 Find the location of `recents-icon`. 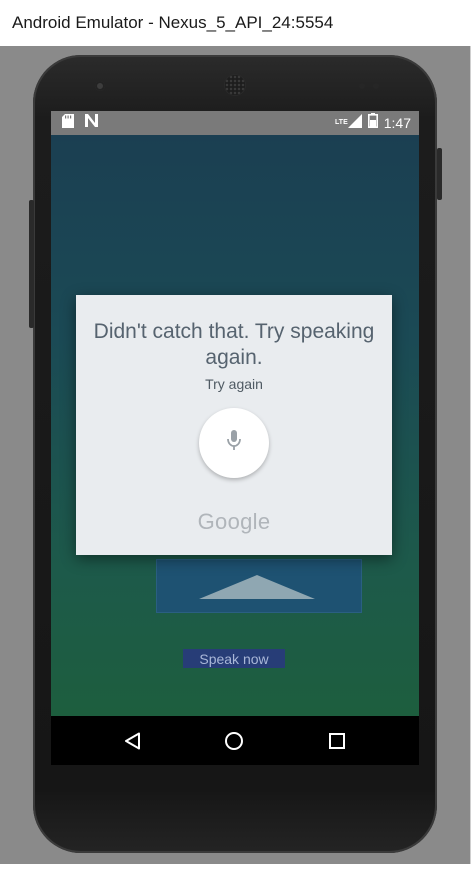

recents-icon is located at coordinates (337, 741).